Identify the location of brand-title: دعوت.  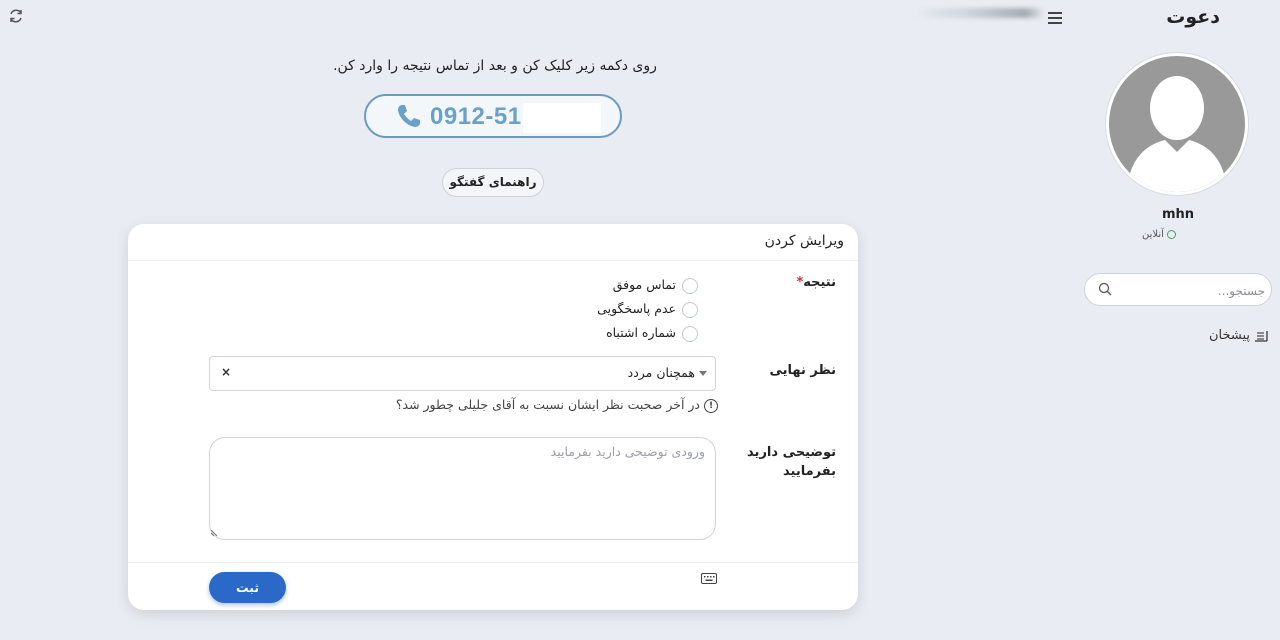
(1193, 17).